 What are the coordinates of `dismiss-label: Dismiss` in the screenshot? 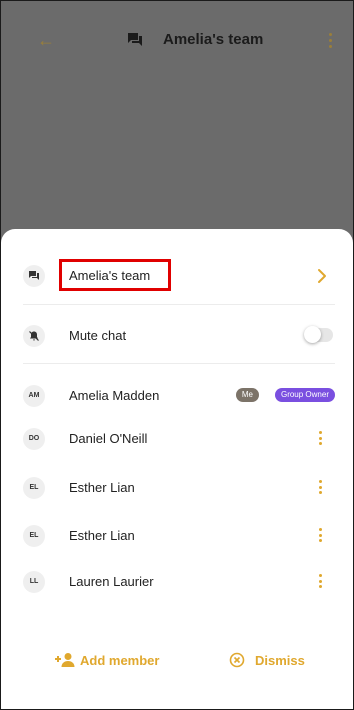 It's located at (280, 660).